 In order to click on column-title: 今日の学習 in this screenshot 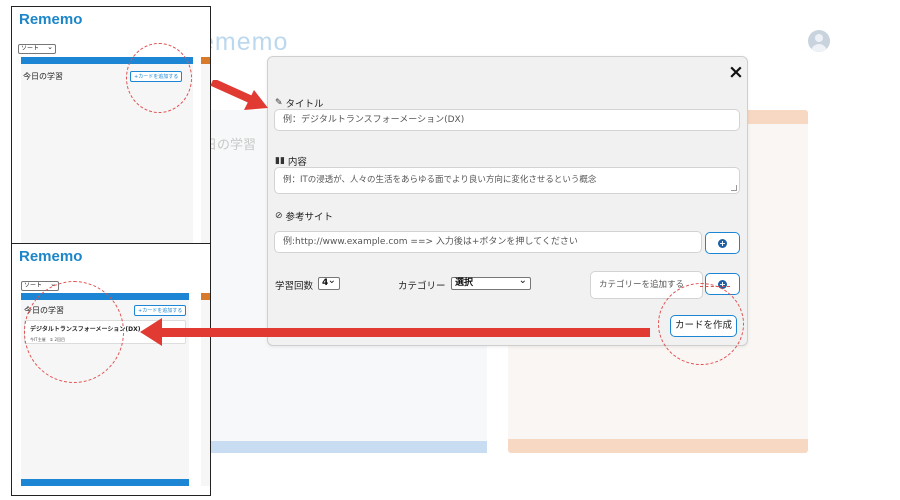, I will do `click(43, 76)`.